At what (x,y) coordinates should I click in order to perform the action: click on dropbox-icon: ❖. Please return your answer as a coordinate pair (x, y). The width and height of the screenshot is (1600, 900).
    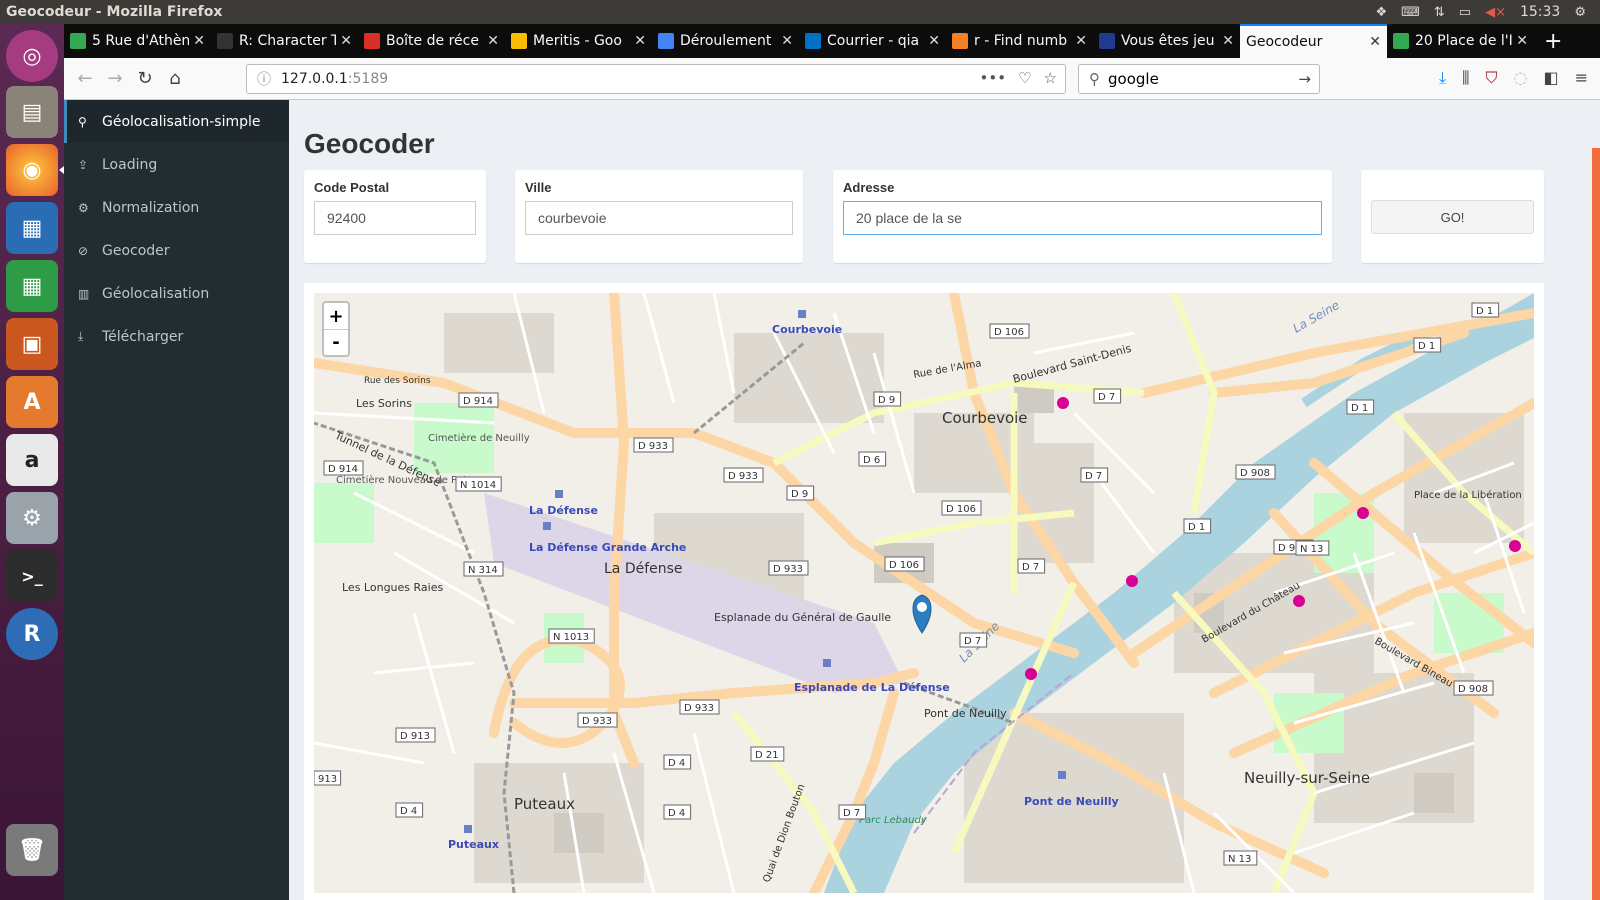
    Looking at the image, I should click on (1381, 12).